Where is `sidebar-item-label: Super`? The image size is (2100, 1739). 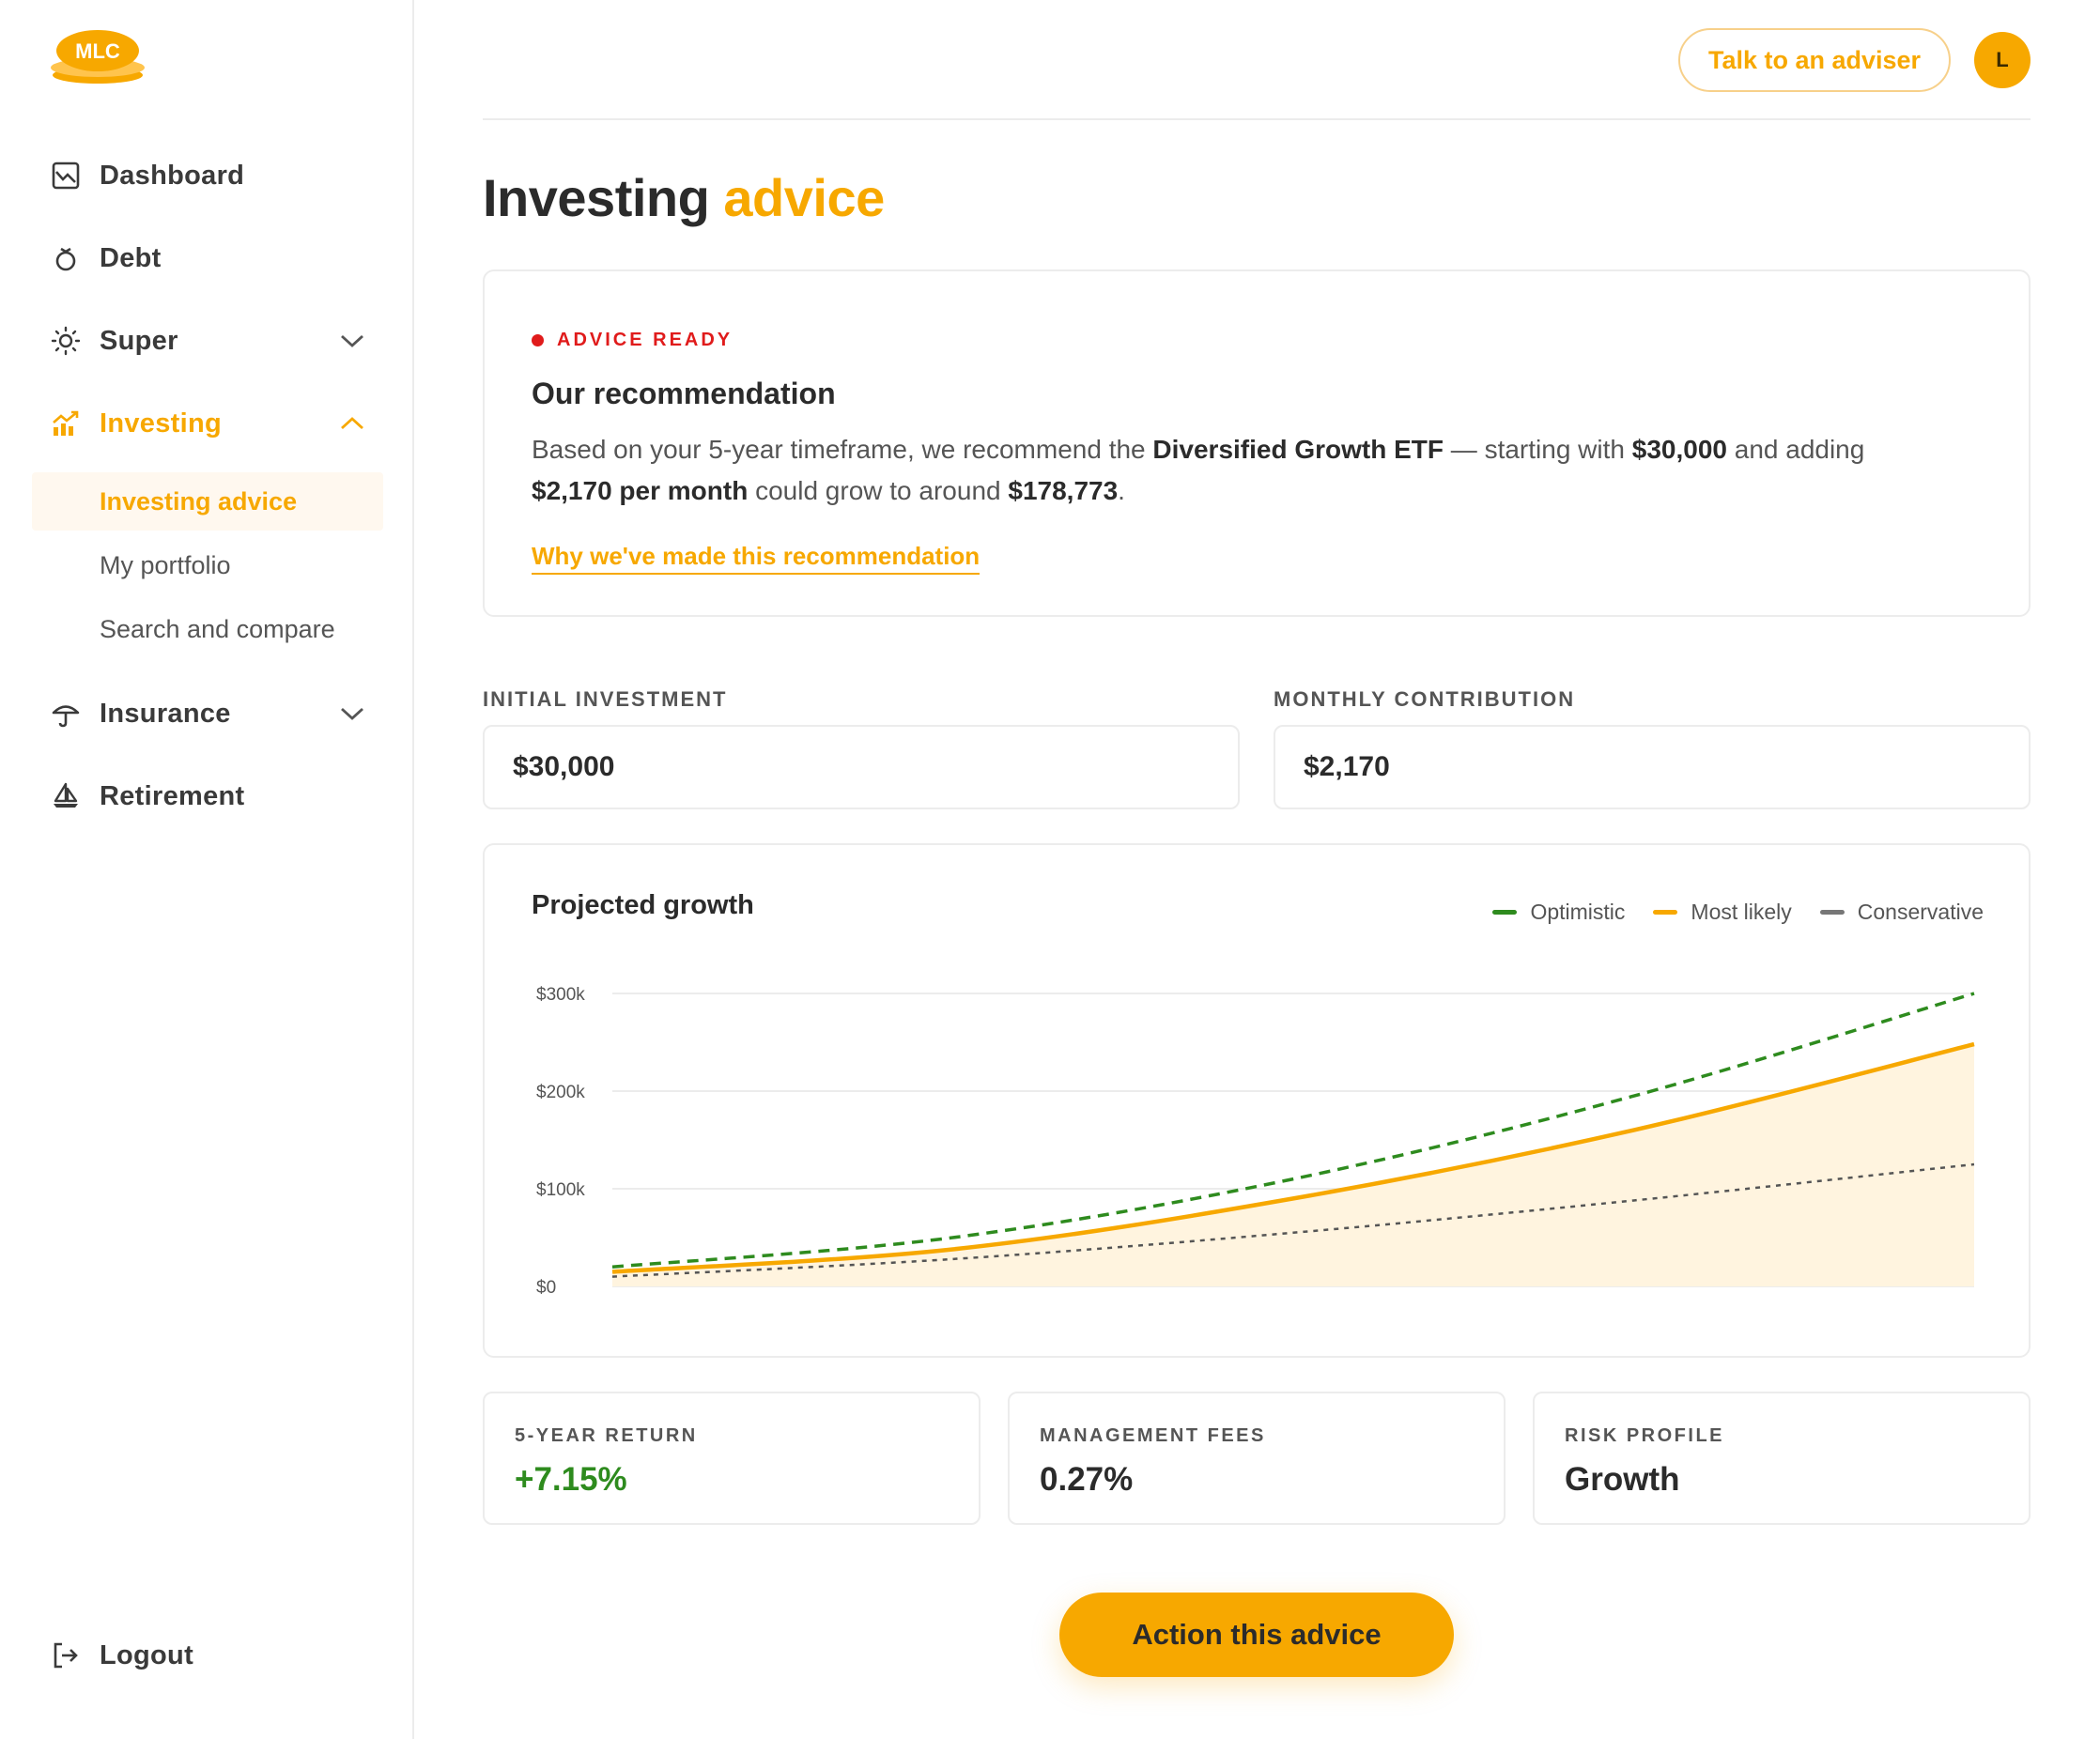 sidebar-item-label: Super is located at coordinates (139, 340).